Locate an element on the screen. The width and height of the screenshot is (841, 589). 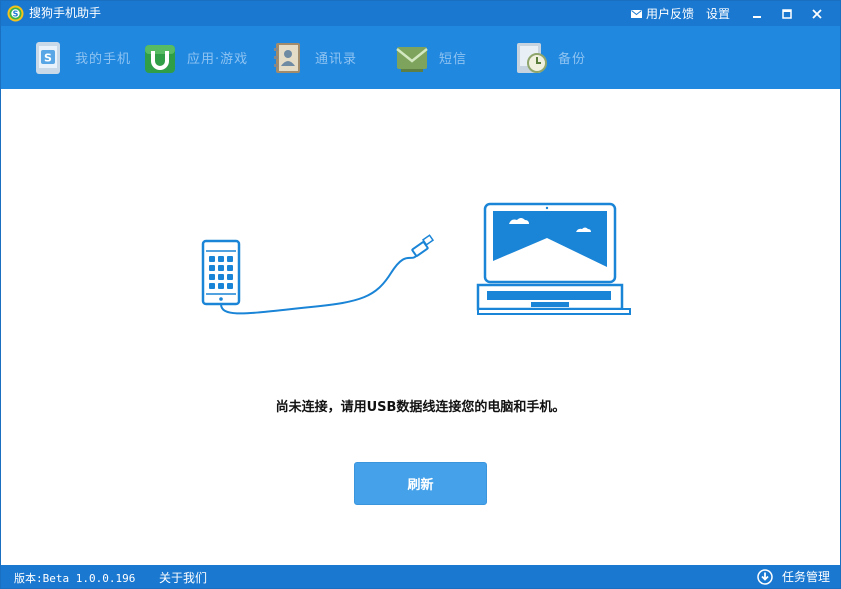
nav-apps-games: 应用·游戏 is located at coordinates (195, 57).